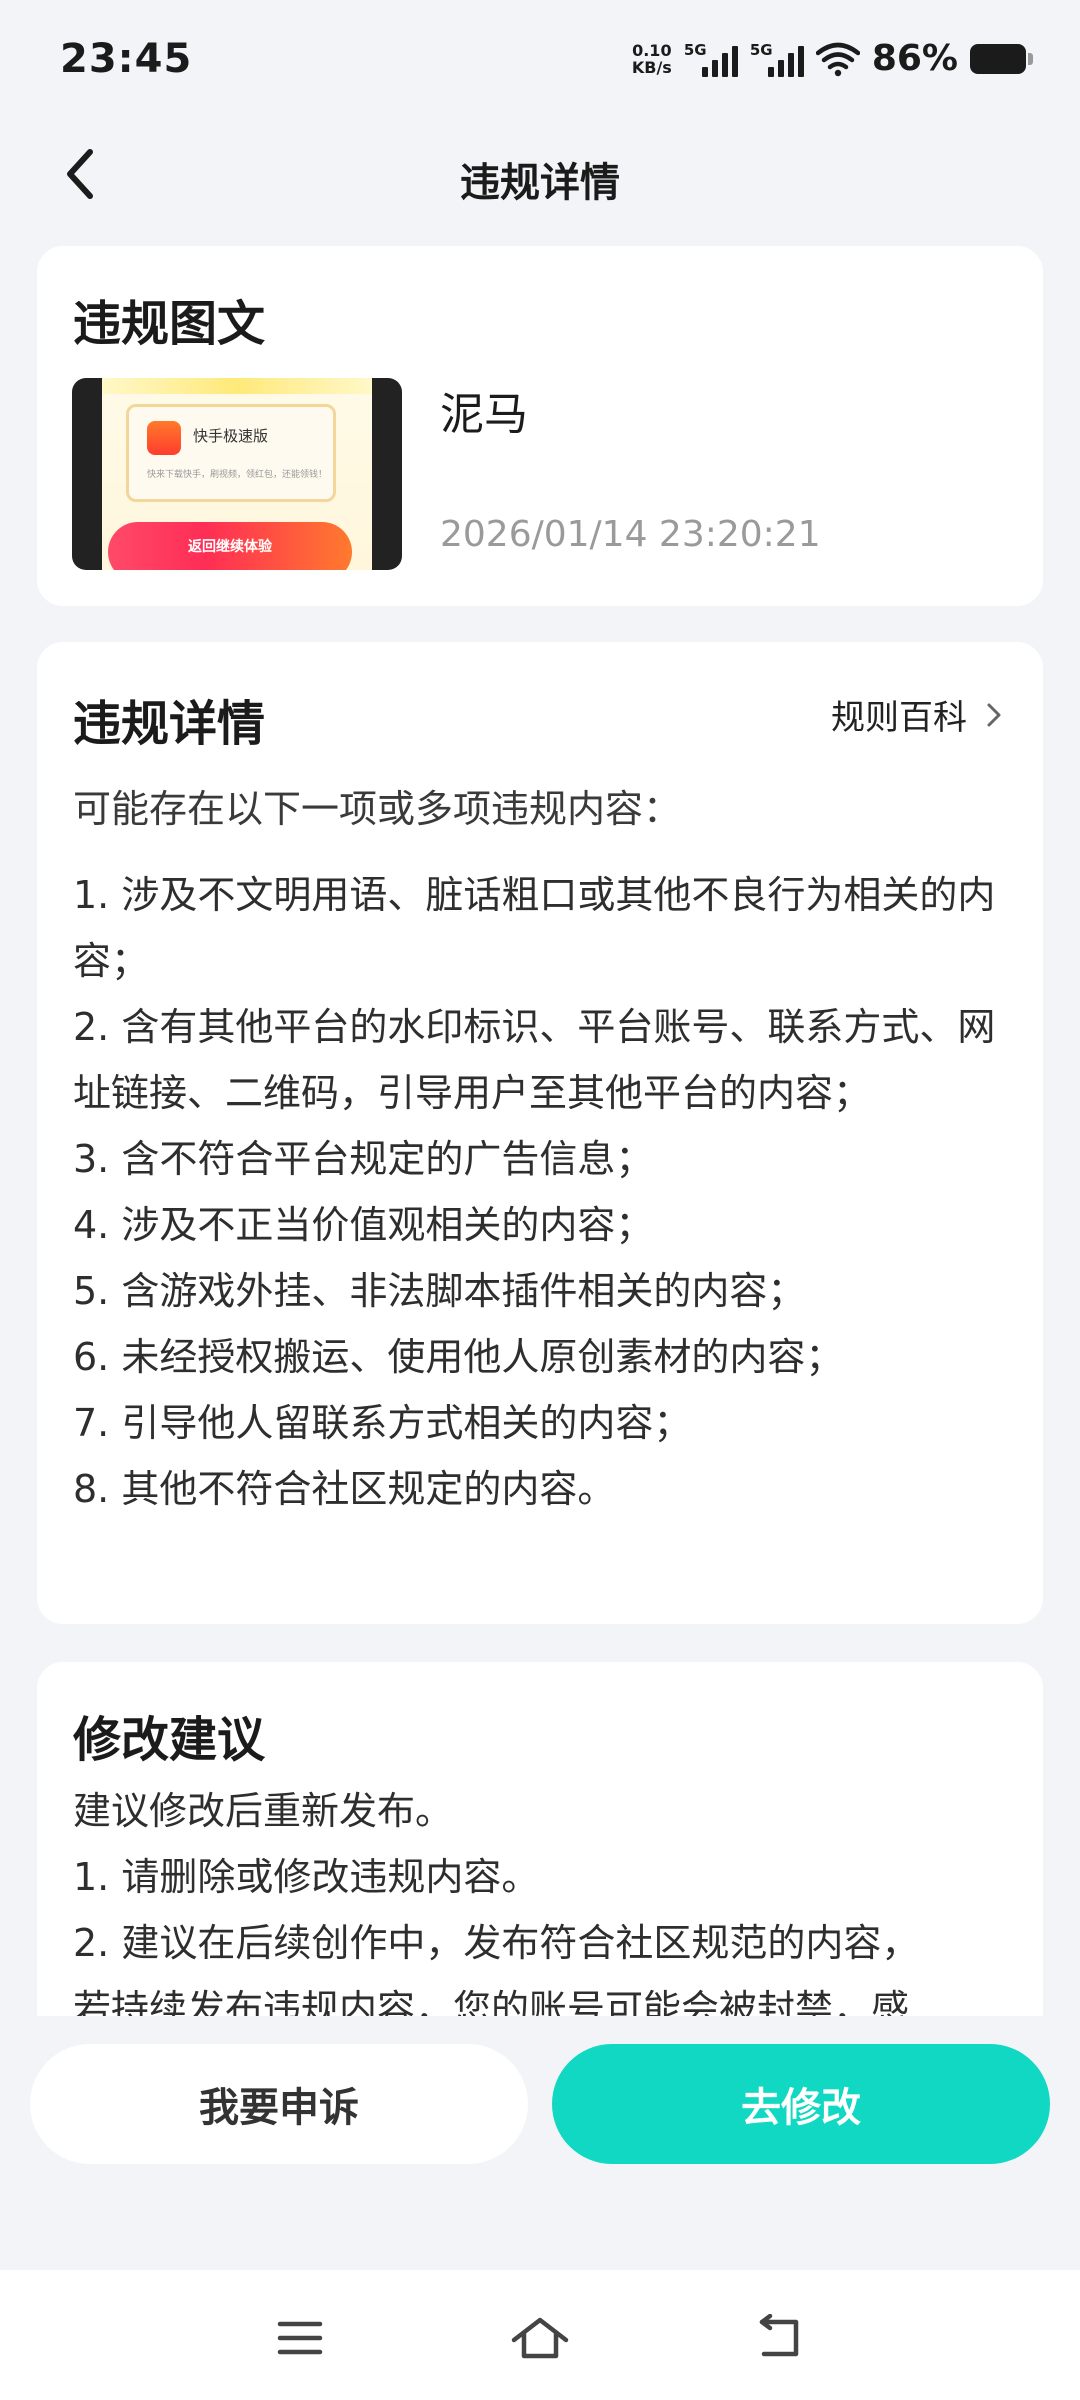 The width and height of the screenshot is (1080, 2400). Describe the element at coordinates (126, 59) in the screenshot. I see `status-time: 23:45` at that location.